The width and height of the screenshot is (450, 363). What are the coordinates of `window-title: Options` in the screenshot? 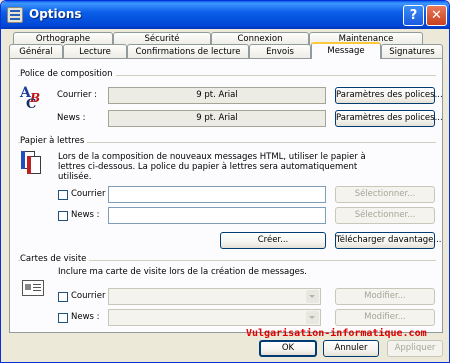 It's located at (55, 14).